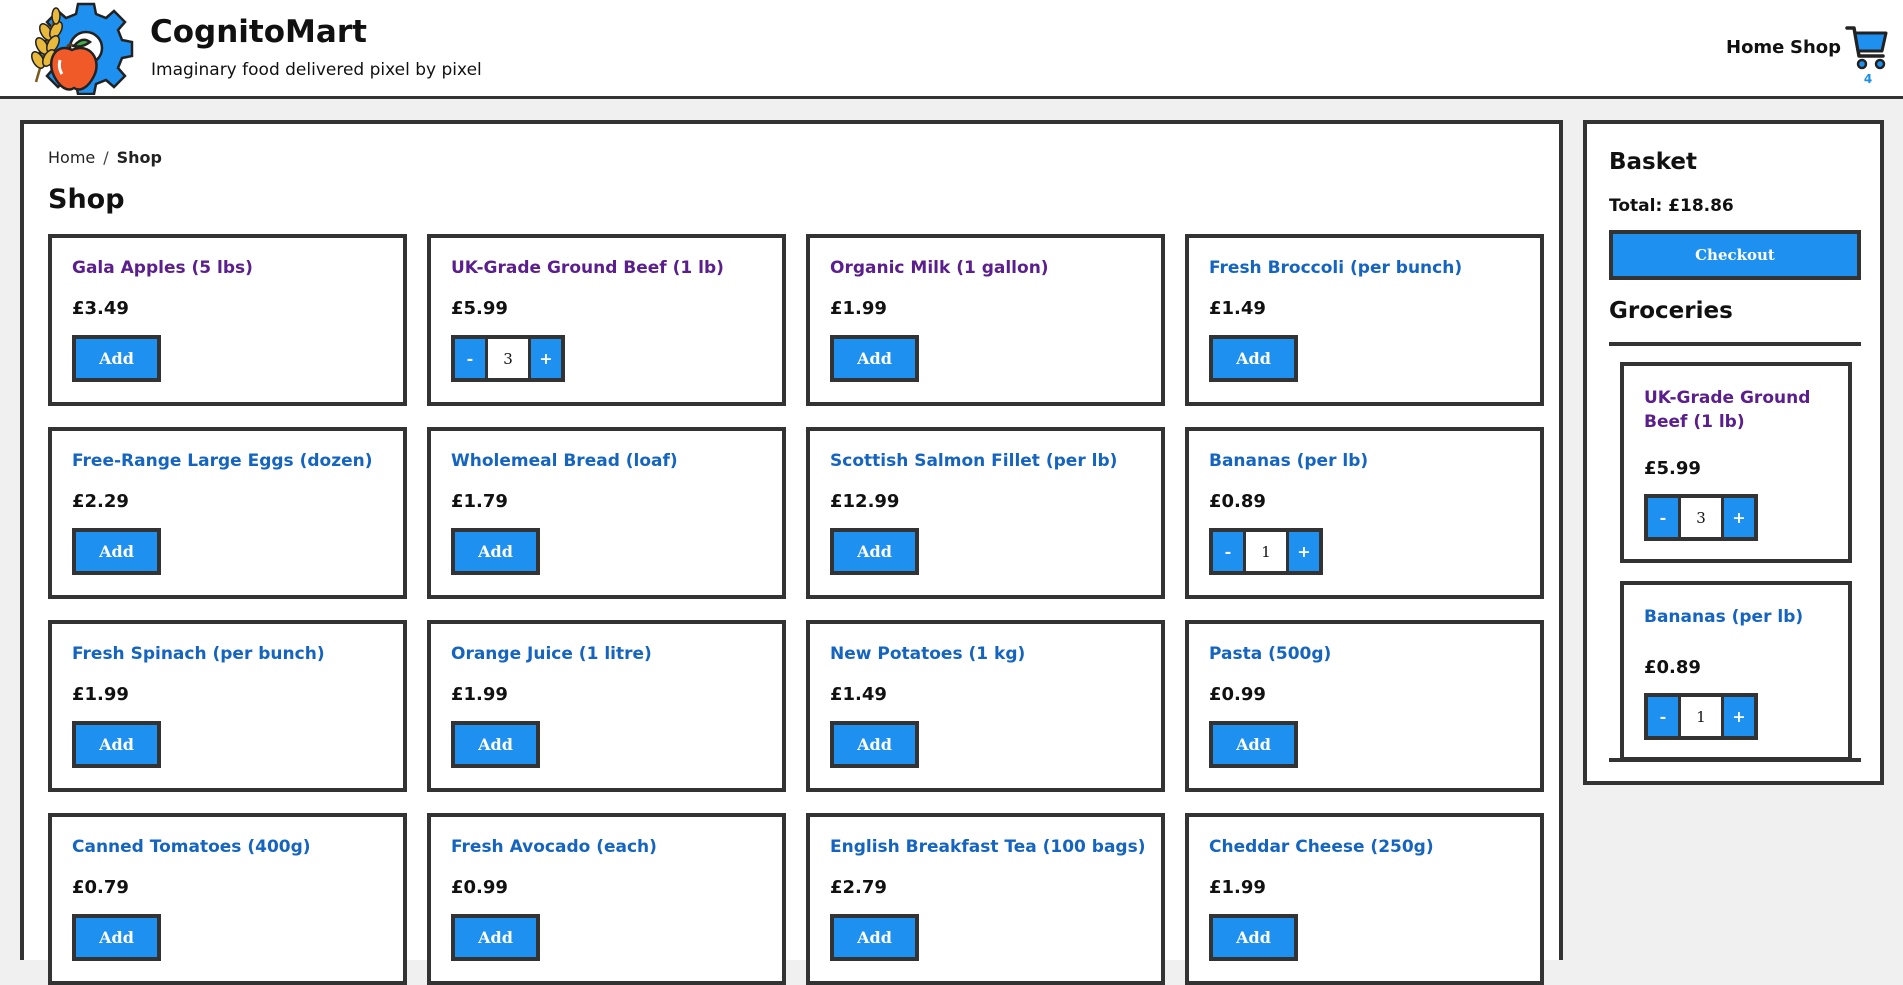 This screenshot has height=985, width=1903. Describe the element at coordinates (564, 461) in the screenshot. I see `product-name-link: Wholemeal Bread (loaf)` at that location.